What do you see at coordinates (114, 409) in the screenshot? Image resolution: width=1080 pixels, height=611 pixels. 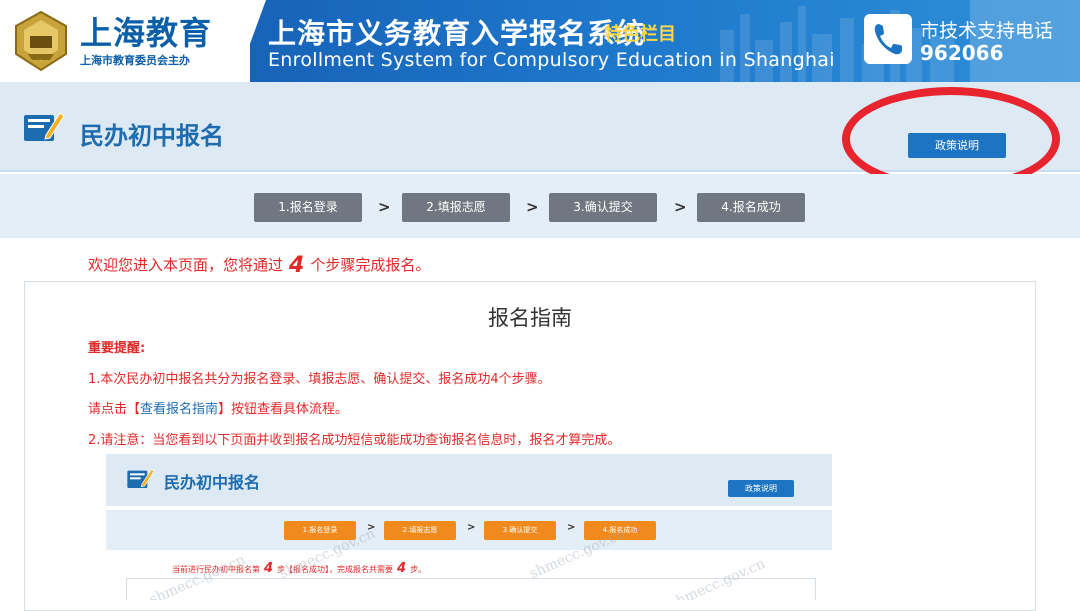 I see `notice-line-2-prefix: 请点击【` at bounding box center [114, 409].